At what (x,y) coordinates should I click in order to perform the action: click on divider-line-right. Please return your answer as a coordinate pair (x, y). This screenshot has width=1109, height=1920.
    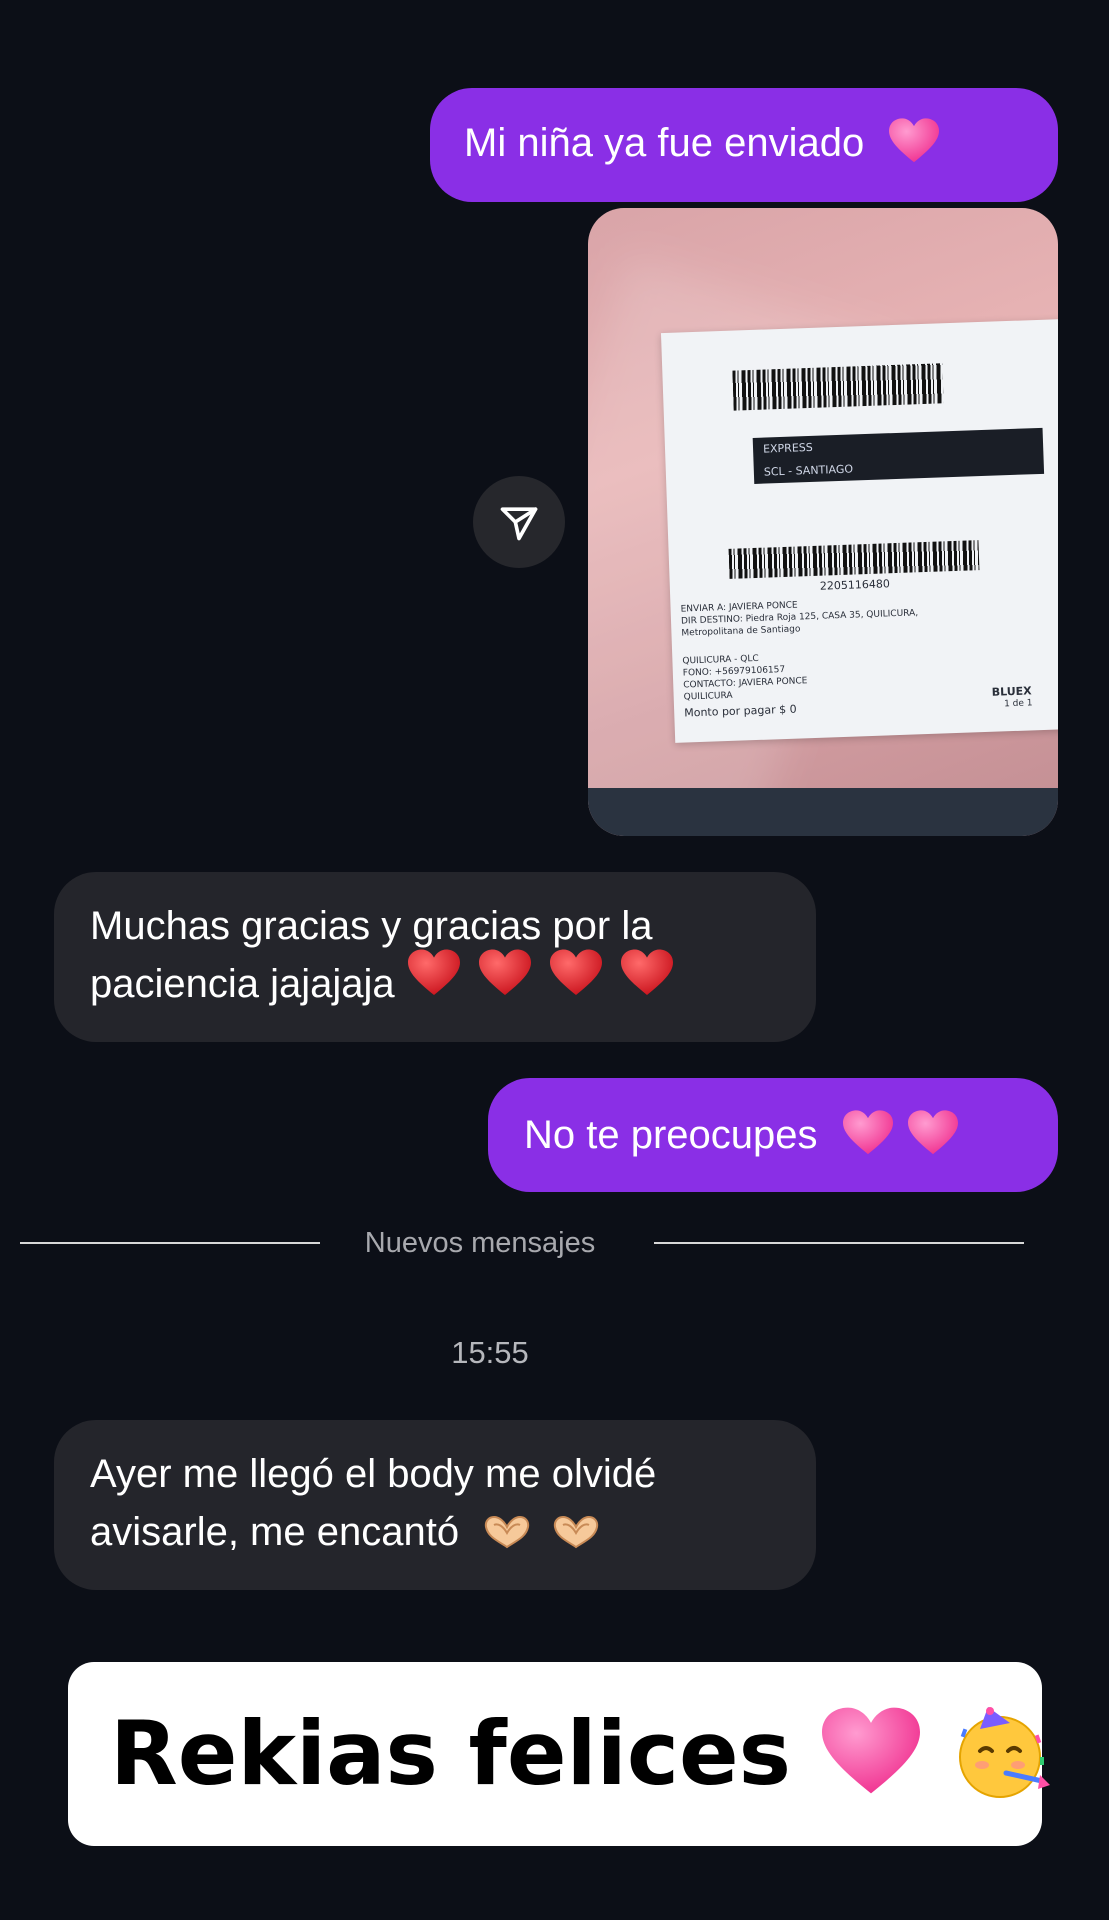
    Looking at the image, I should click on (839, 1243).